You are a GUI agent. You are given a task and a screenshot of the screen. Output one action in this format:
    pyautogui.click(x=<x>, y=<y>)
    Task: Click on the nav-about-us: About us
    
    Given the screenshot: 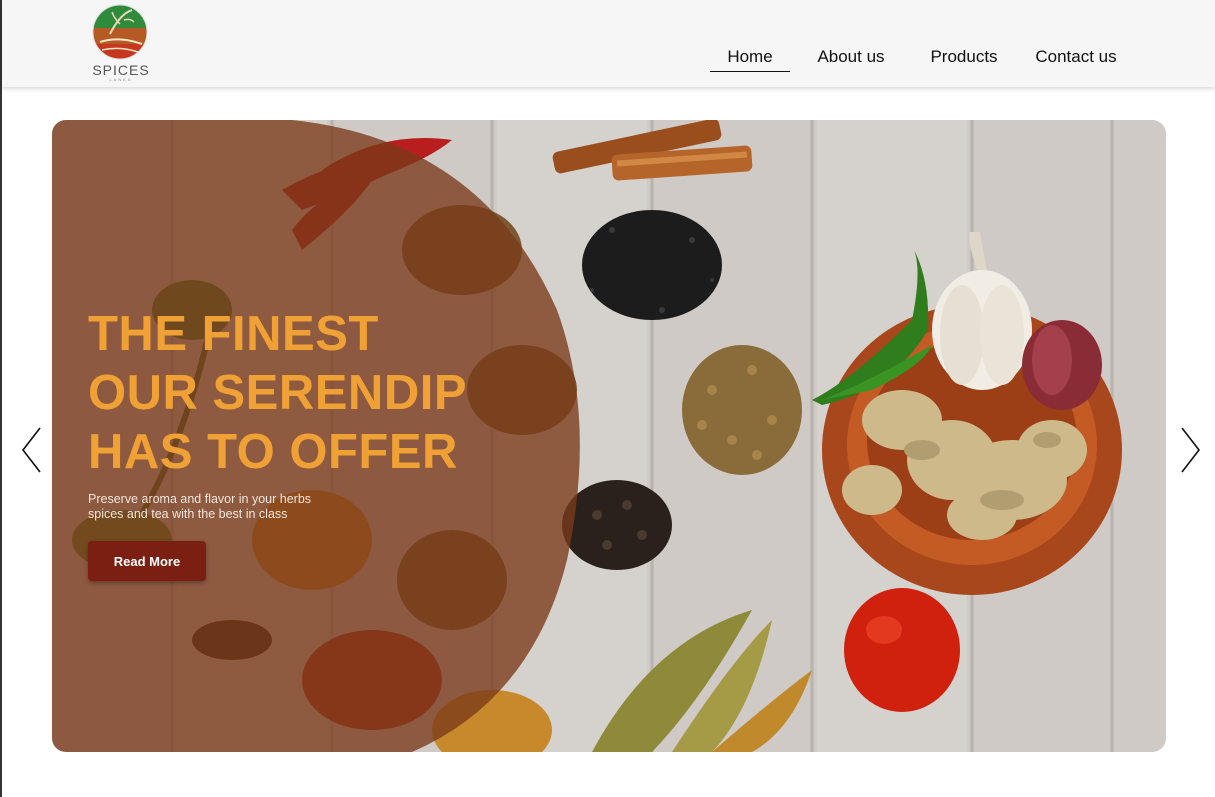 What is the action you would take?
    pyautogui.click(x=851, y=59)
    